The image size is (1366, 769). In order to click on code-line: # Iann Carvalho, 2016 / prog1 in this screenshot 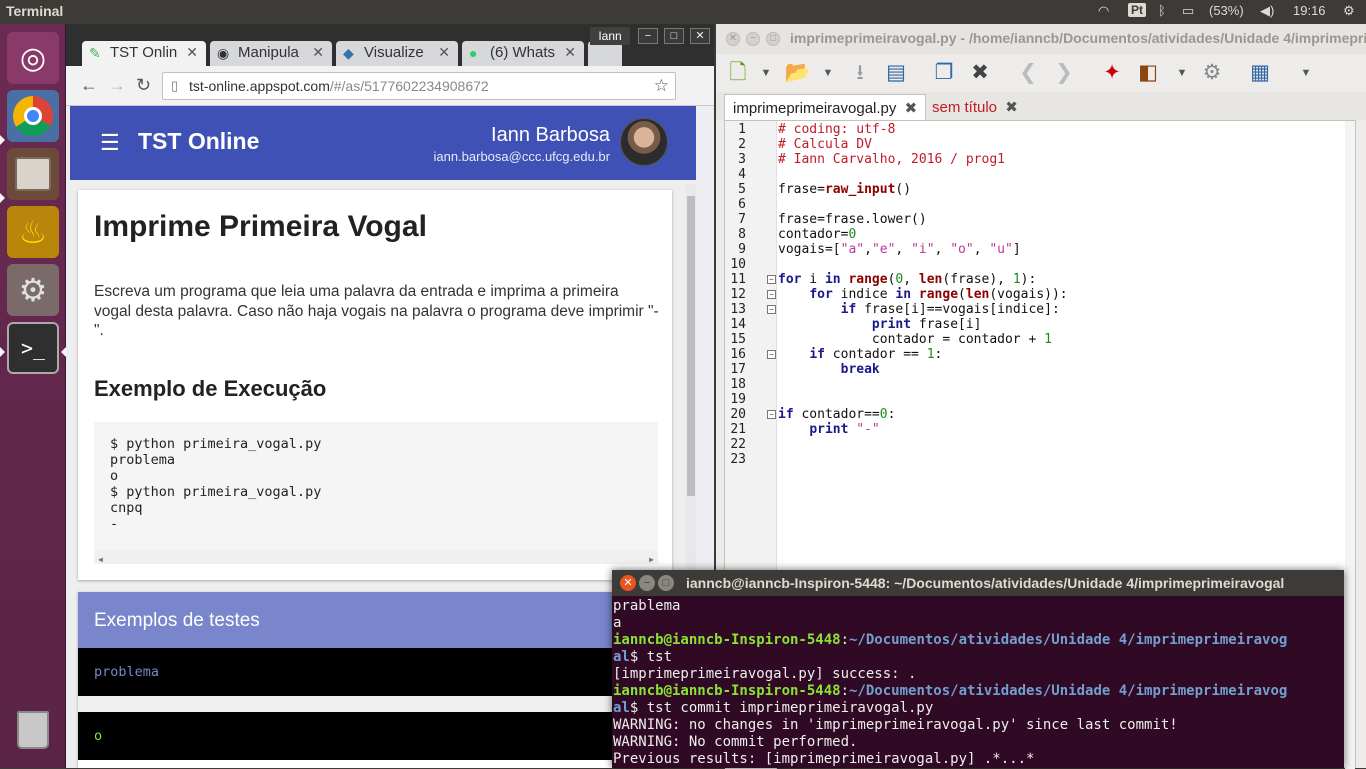, I will do `click(891, 159)`.